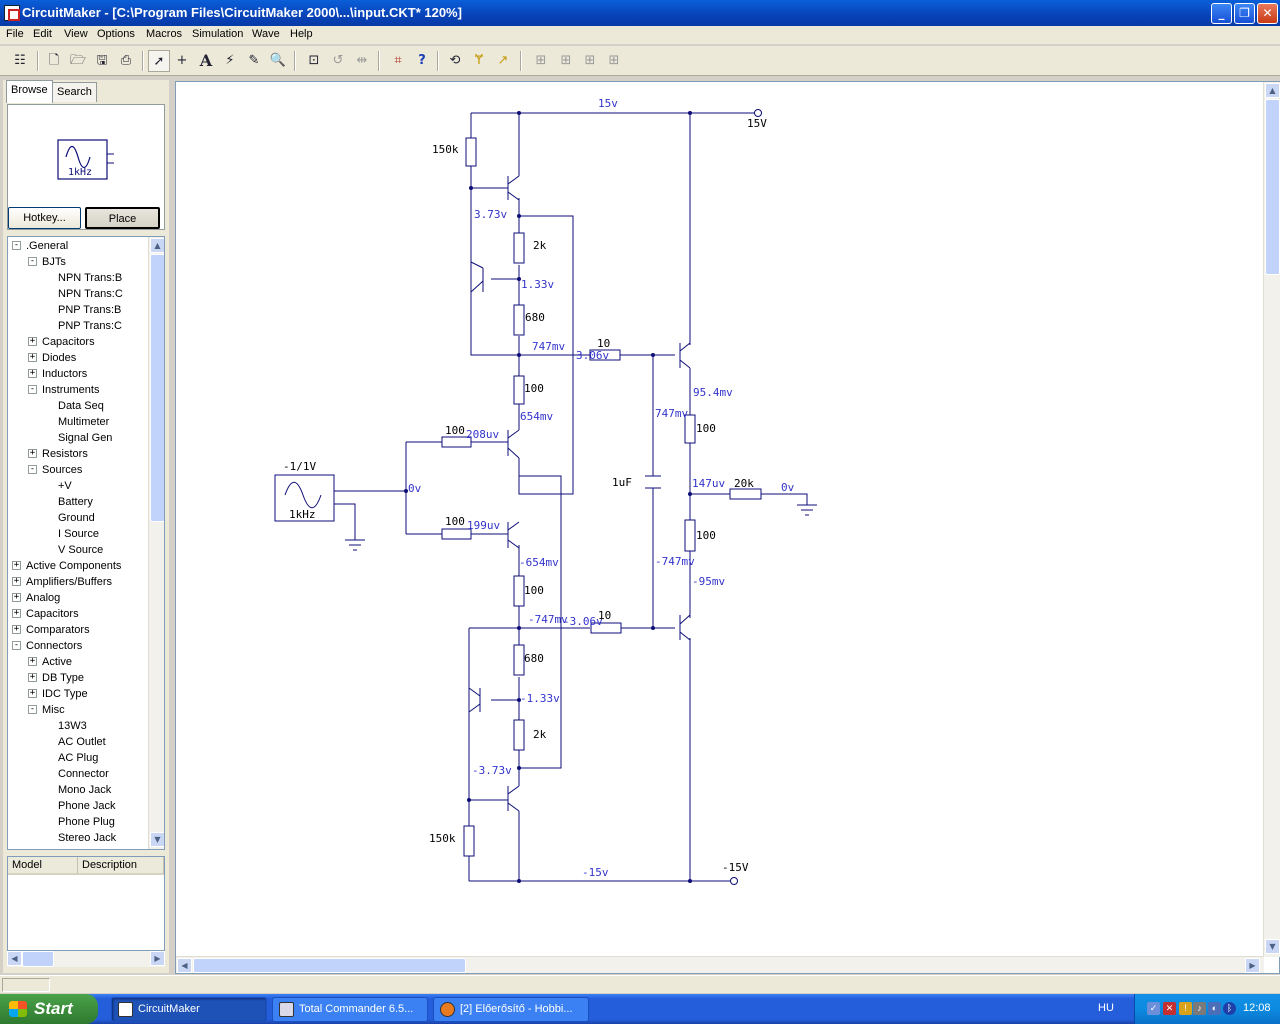 The width and height of the screenshot is (1280, 1024). What do you see at coordinates (1221, 13) in the screenshot?
I see `minimize-button: _` at bounding box center [1221, 13].